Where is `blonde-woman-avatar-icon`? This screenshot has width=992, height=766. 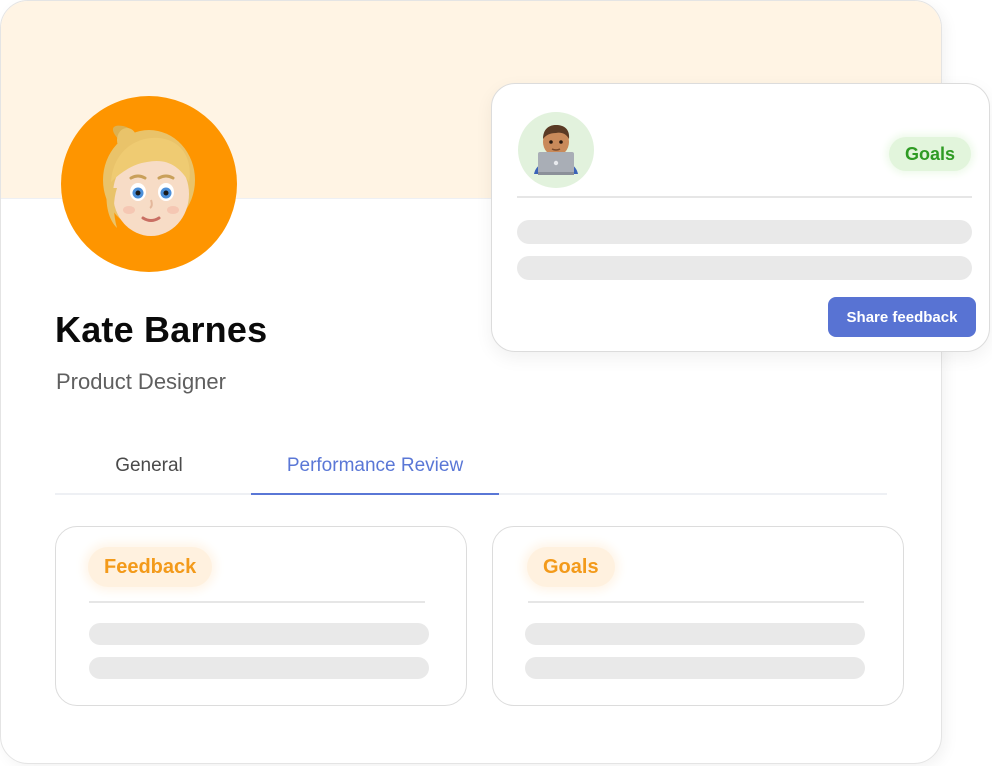 blonde-woman-avatar-icon is located at coordinates (149, 180).